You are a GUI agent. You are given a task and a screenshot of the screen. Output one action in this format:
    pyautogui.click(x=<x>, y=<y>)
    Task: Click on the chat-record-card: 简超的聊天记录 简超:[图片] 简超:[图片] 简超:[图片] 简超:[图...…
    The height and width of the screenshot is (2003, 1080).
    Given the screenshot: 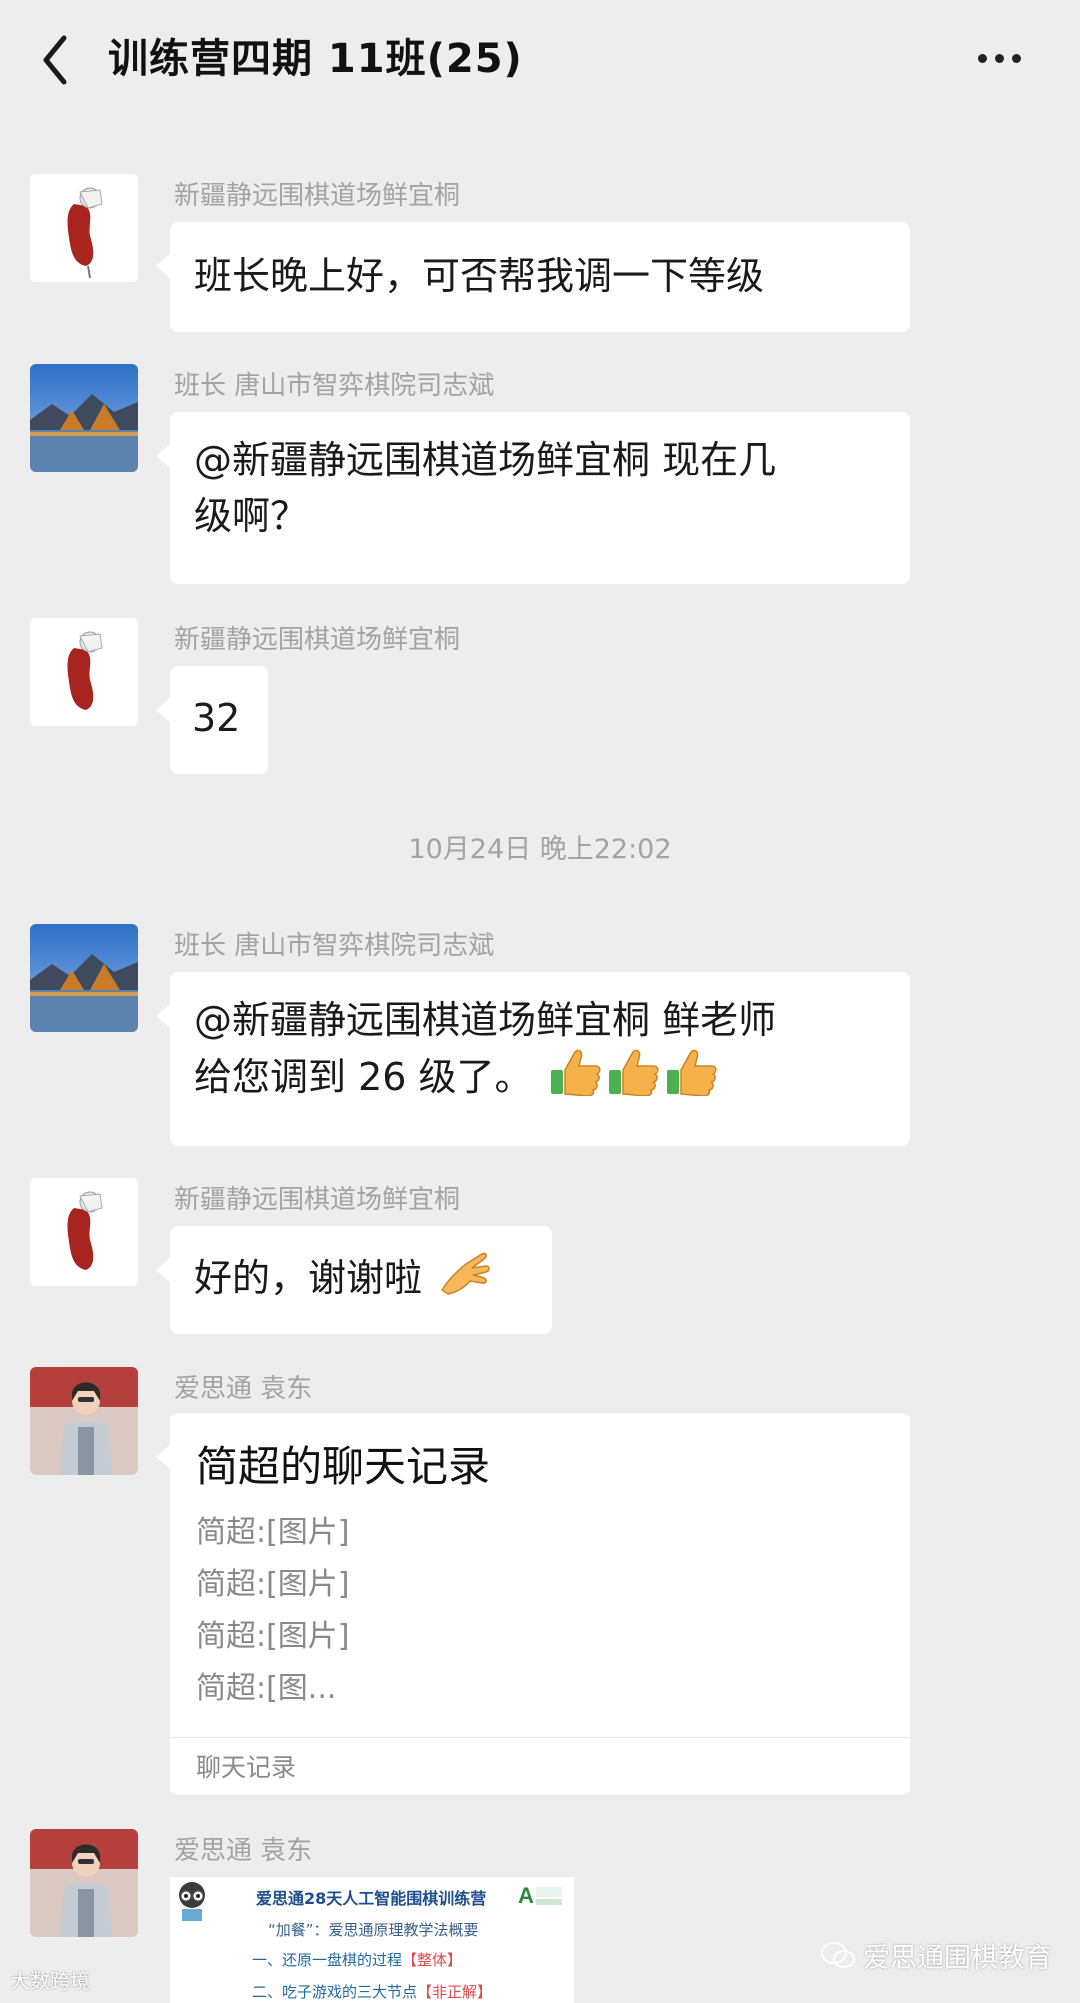 What is the action you would take?
    pyautogui.click(x=533, y=1604)
    